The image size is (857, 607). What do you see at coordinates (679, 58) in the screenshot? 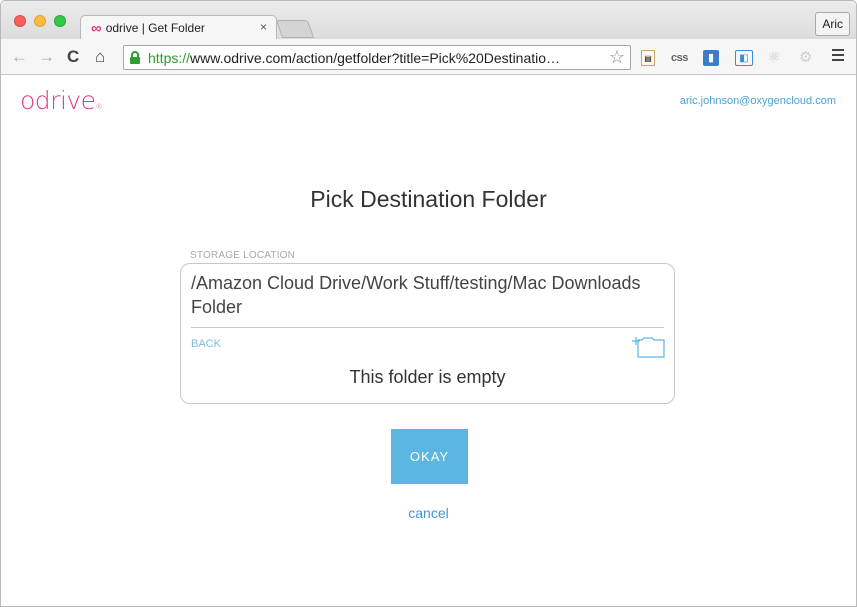
I see `css-extension-icon: css` at bounding box center [679, 58].